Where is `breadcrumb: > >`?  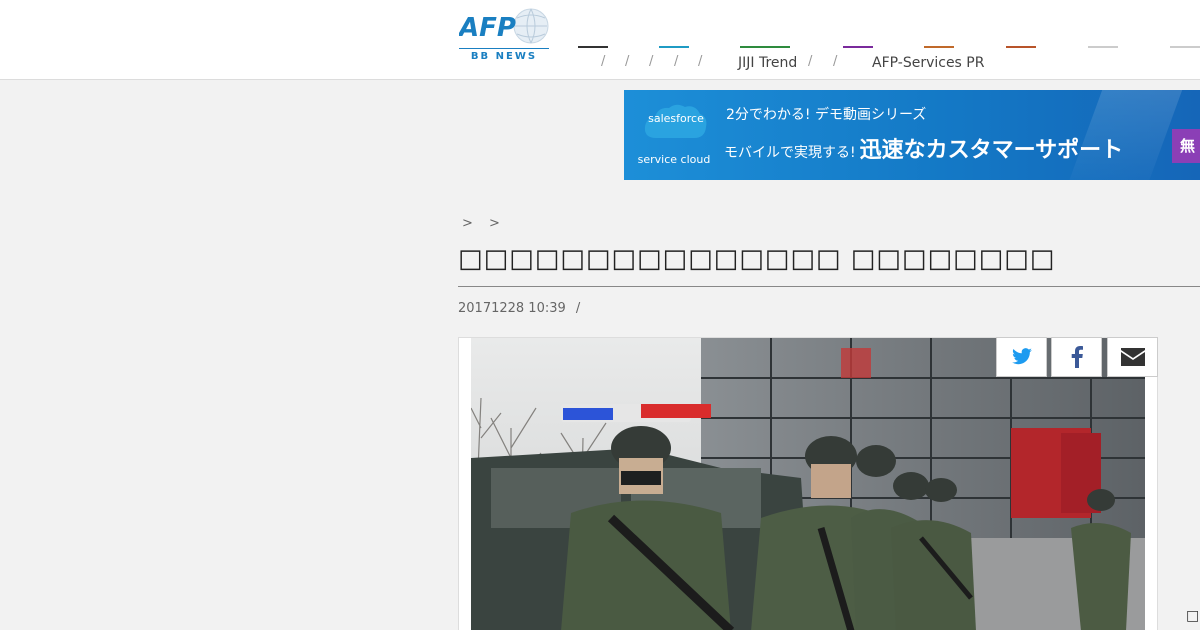 breadcrumb: > > is located at coordinates (484, 223).